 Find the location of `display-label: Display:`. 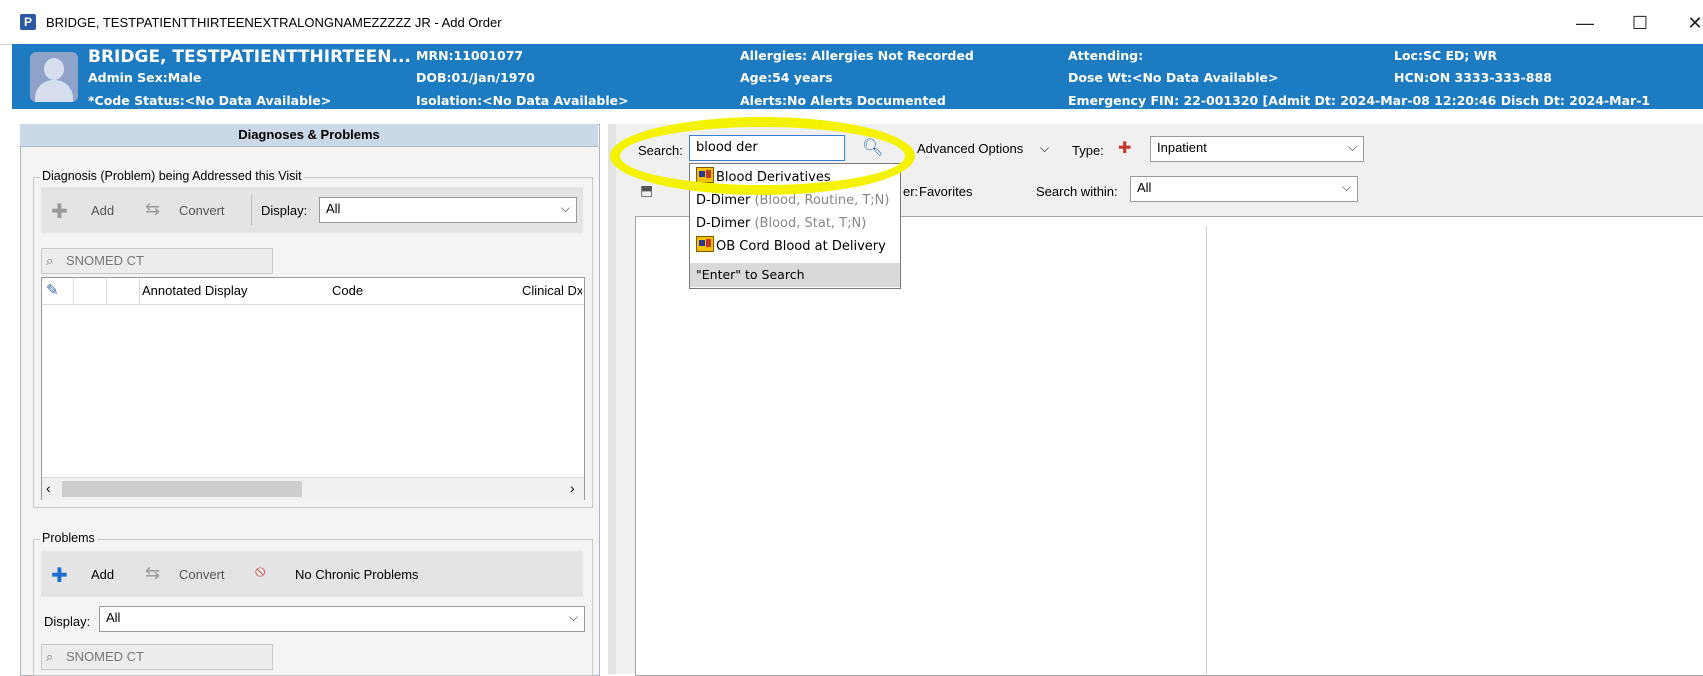

display-label: Display: is located at coordinates (284, 210).